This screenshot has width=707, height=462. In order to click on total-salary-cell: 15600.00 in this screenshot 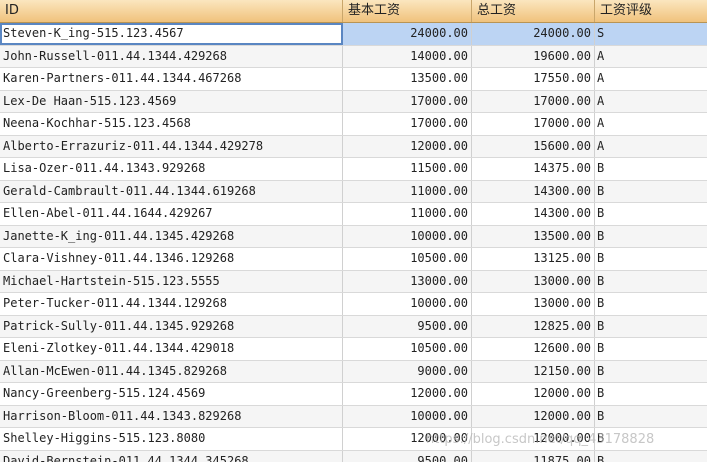, I will do `click(533, 146)`.